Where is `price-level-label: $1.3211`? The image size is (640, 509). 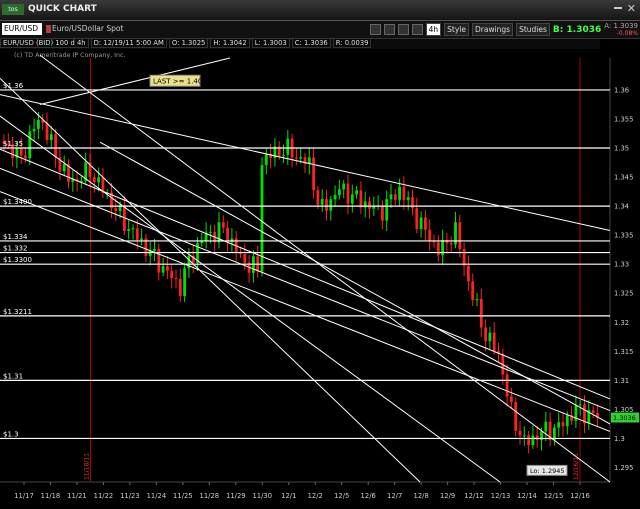 price-level-label: $1.3211 is located at coordinates (17, 312).